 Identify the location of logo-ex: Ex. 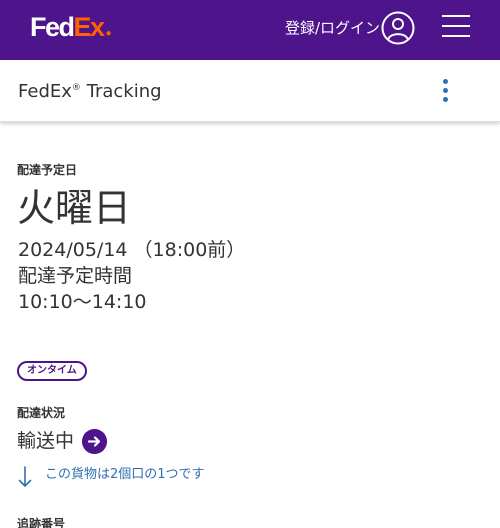
(89, 27).